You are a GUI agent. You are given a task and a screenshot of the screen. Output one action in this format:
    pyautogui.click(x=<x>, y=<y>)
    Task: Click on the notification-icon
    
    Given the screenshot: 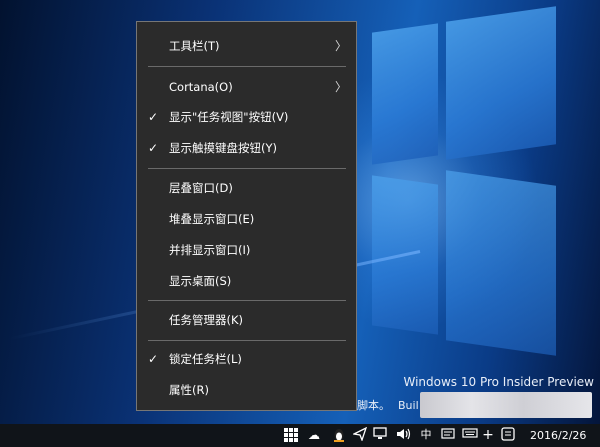 What is the action you would take?
    pyautogui.click(x=508, y=435)
    